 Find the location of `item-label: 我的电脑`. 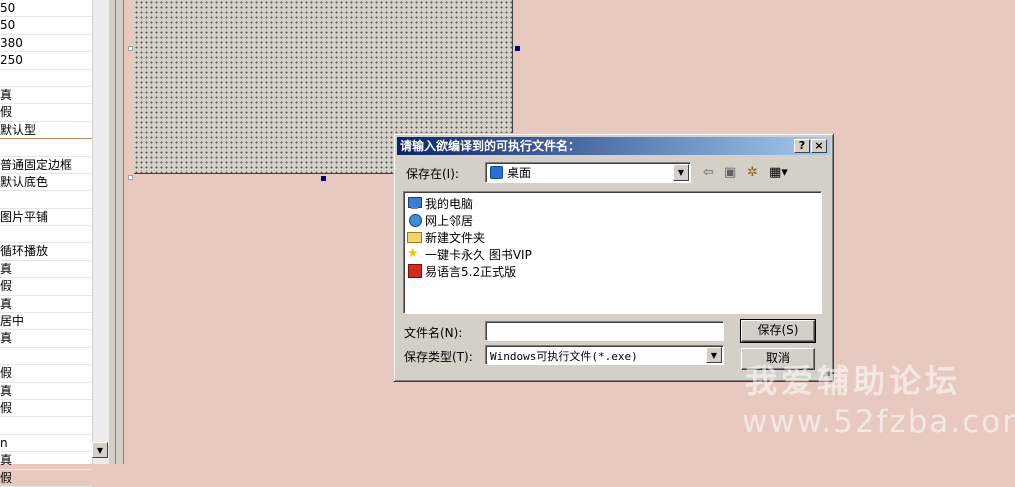

item-label: 我的电脑 is located at coordinates (449, 203).